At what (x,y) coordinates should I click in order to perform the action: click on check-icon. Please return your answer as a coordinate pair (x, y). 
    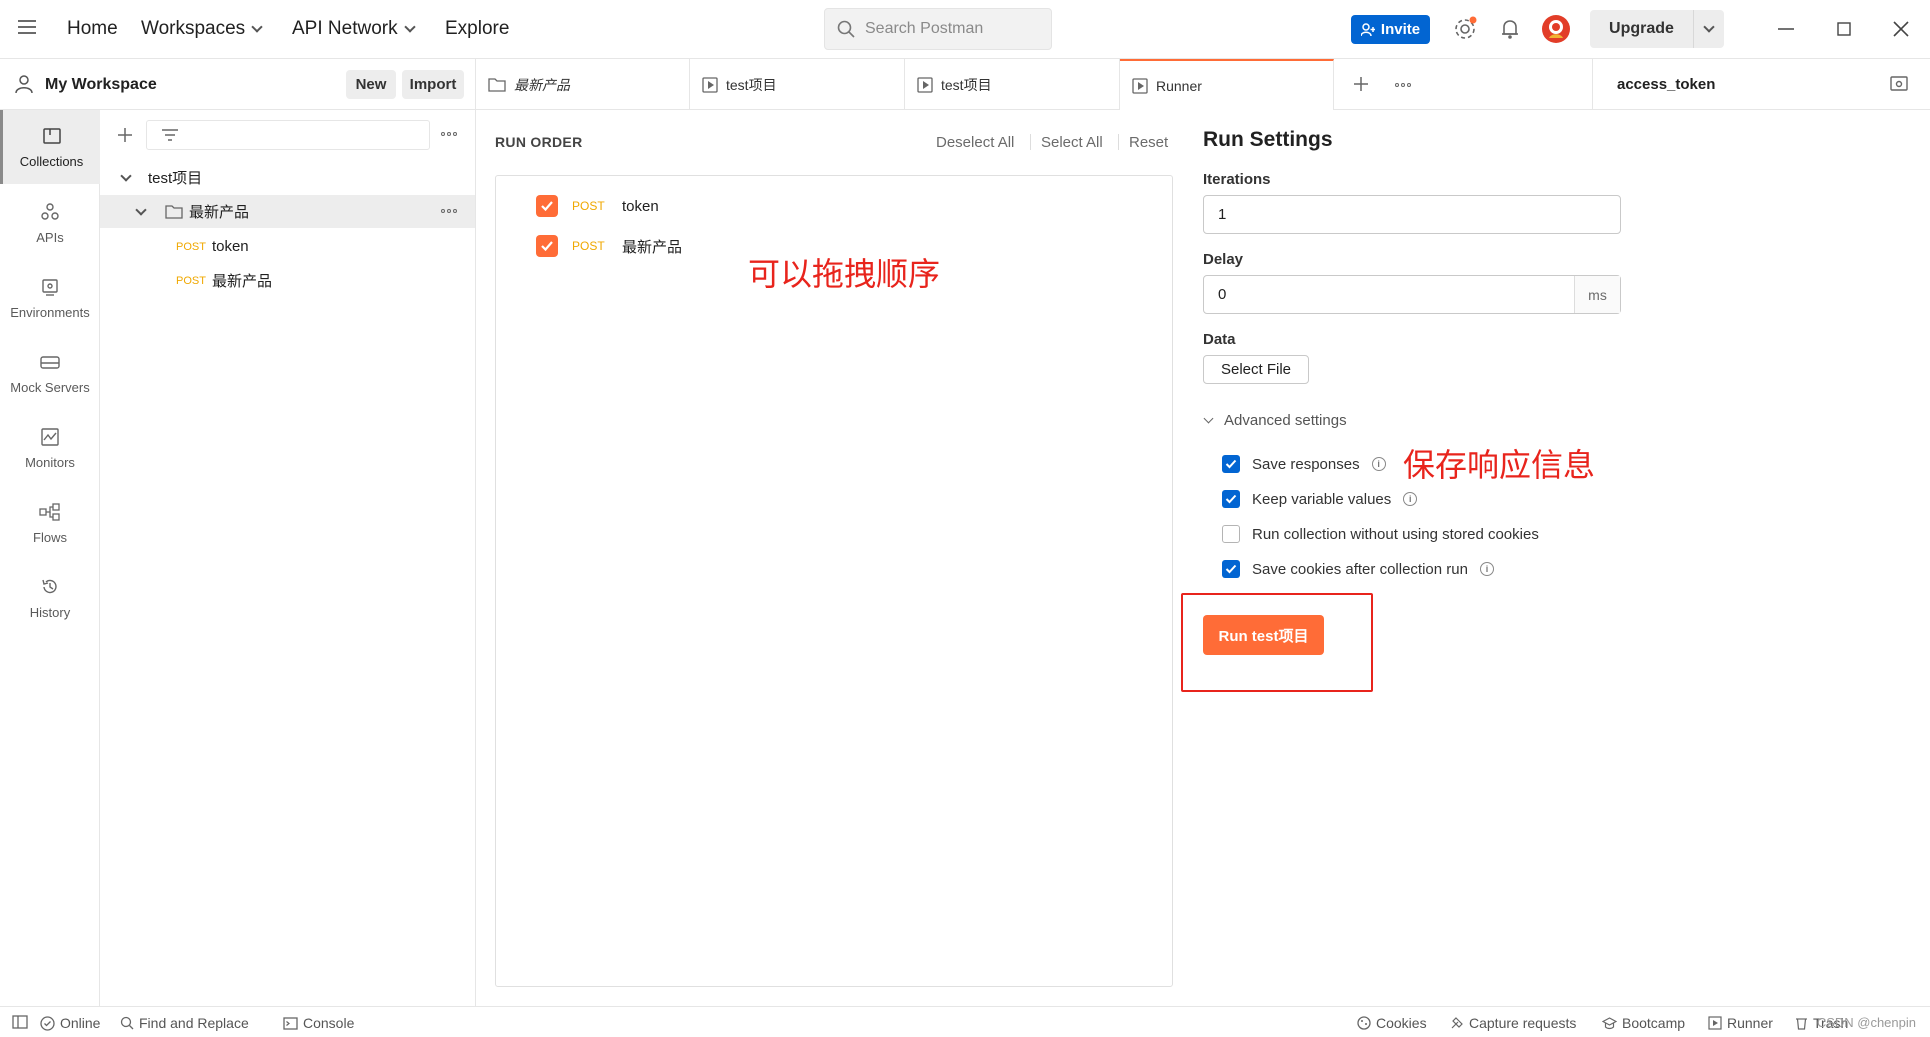
    Looking at the image, I should click on (547, 246).